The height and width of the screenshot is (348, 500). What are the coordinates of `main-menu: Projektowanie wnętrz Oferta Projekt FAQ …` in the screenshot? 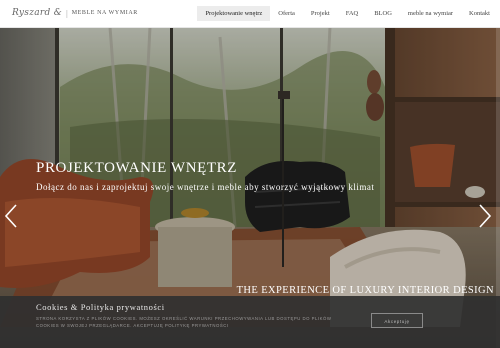 It's located at (347, 13).